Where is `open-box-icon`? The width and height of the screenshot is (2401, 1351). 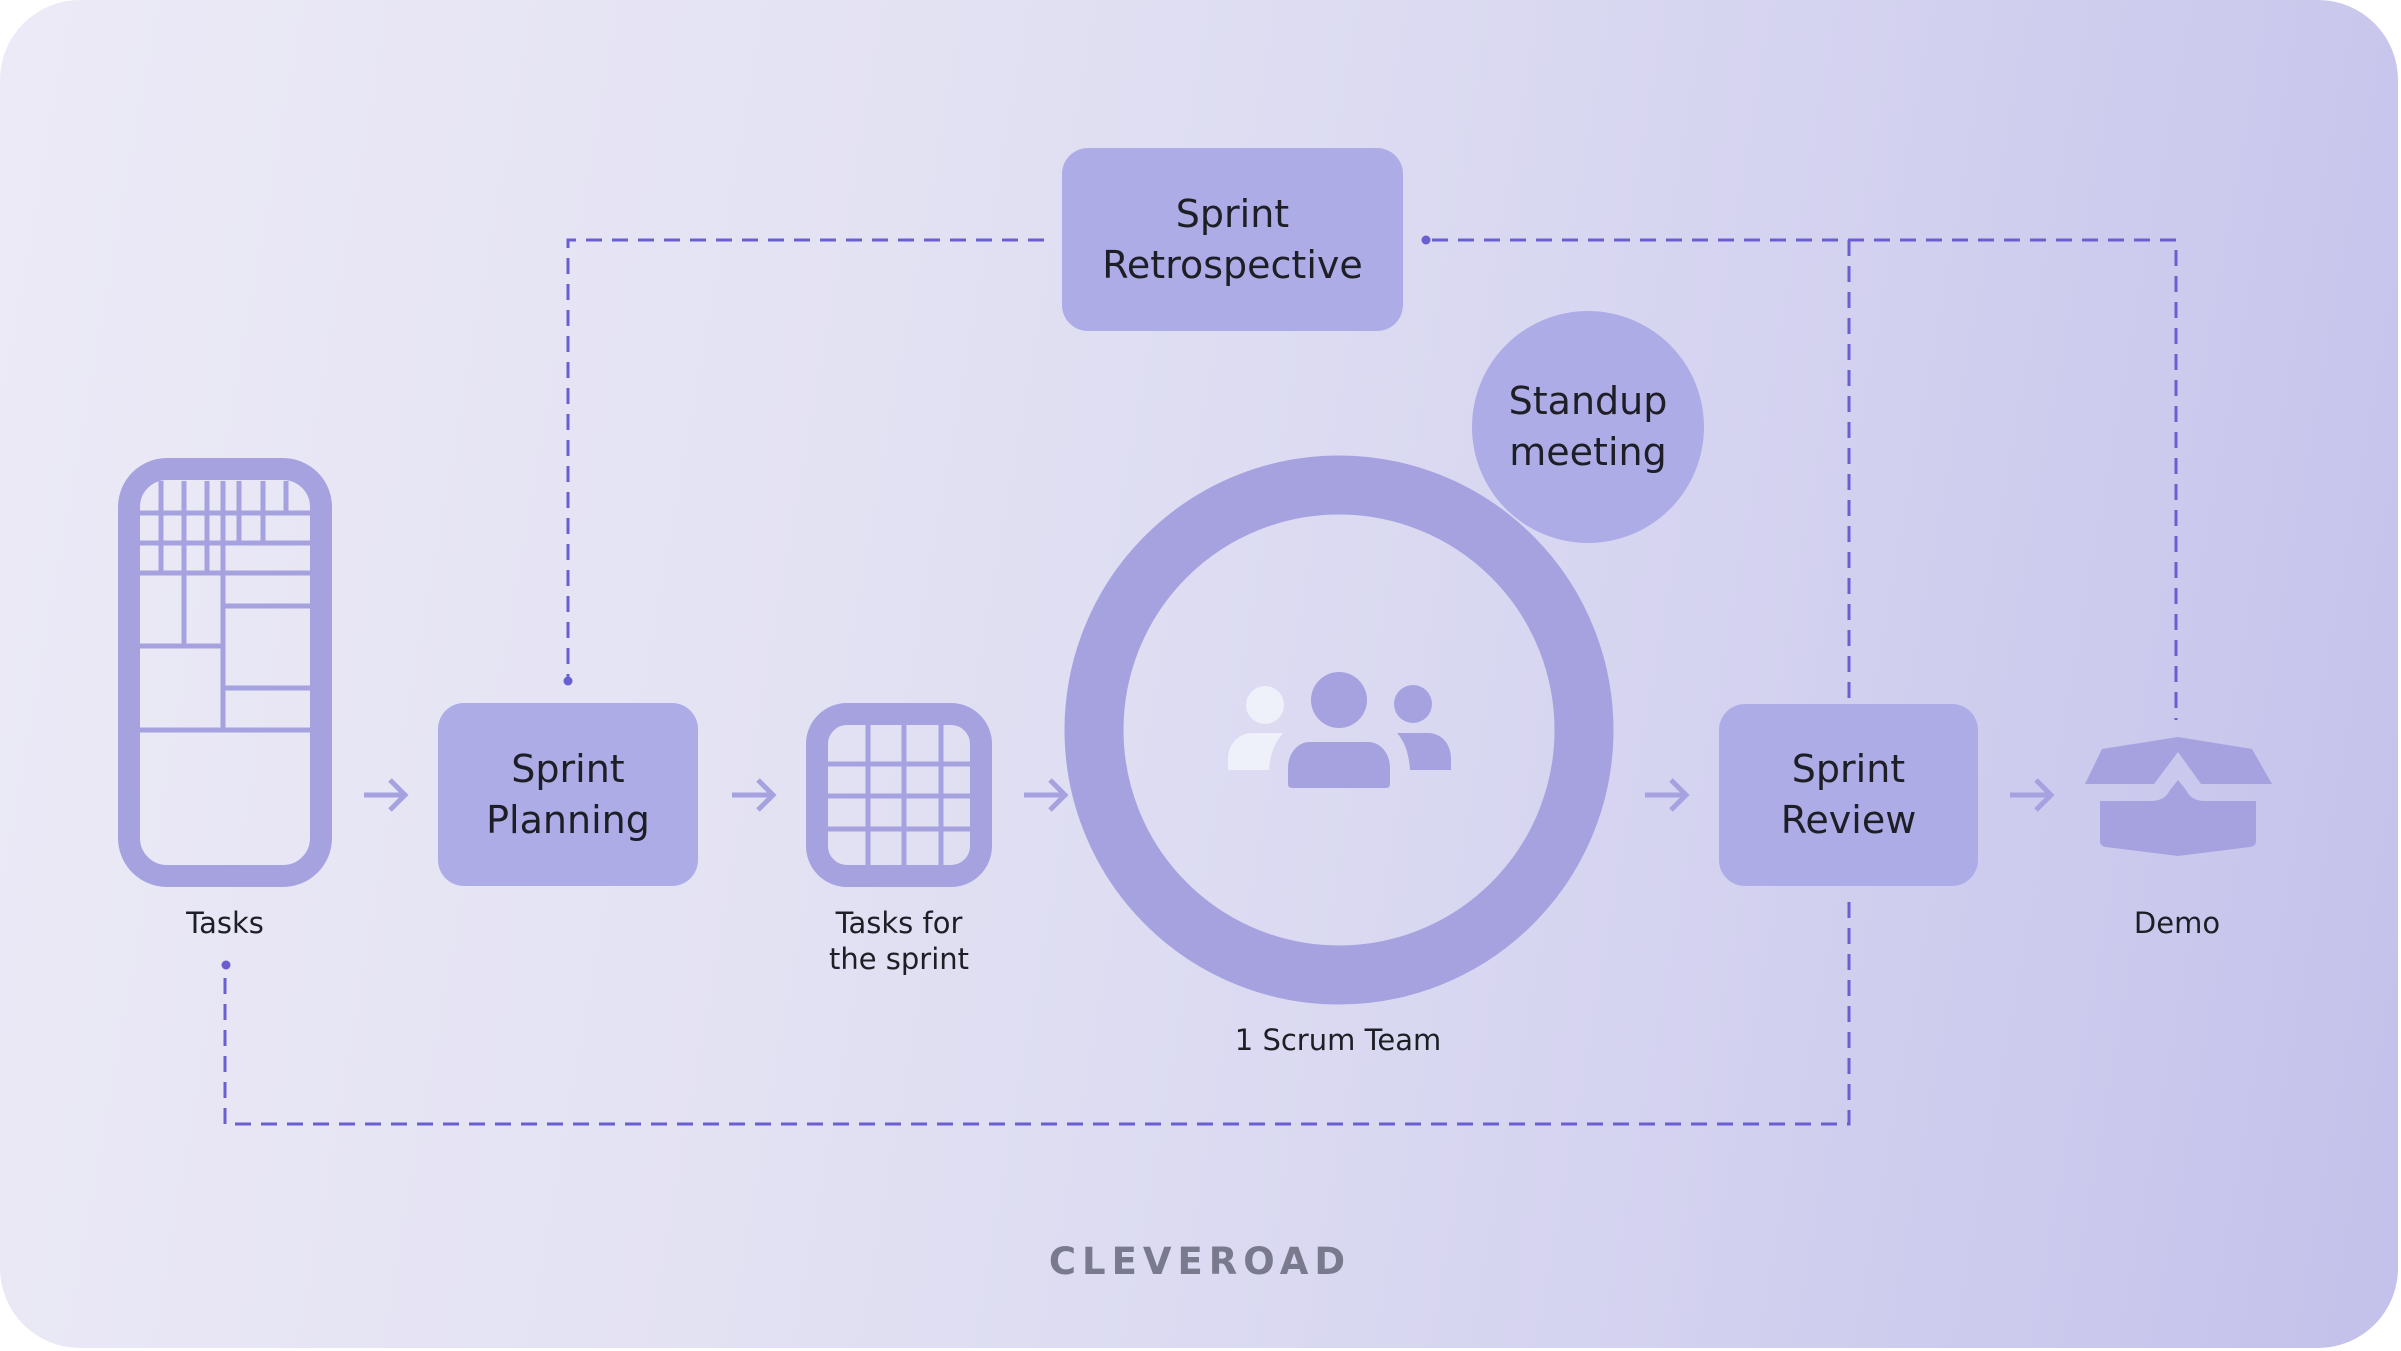 open-box-icon is located at coordinates (2178, 796).